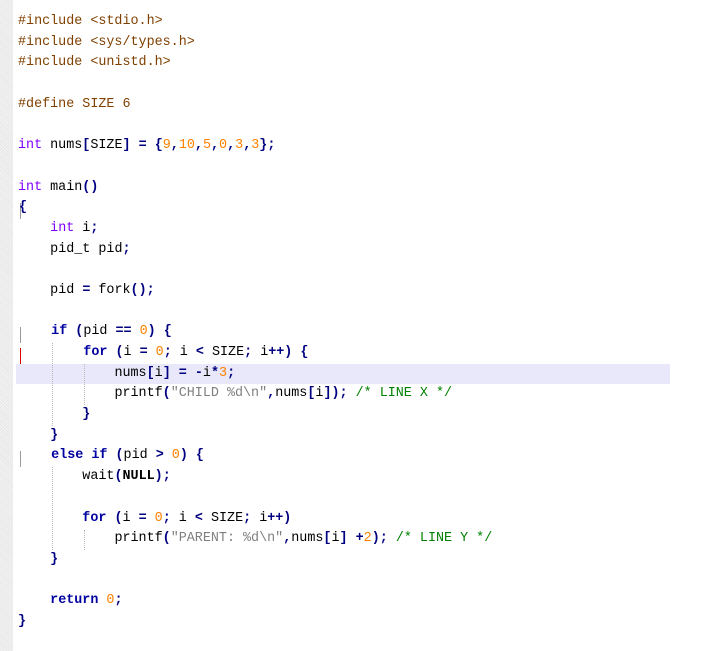 The image size is (704, 651). What do you see at coordinates (352, 250) in the screenshot?
I see `code-line: pid_t pid;` at bounding box center [352, 250].